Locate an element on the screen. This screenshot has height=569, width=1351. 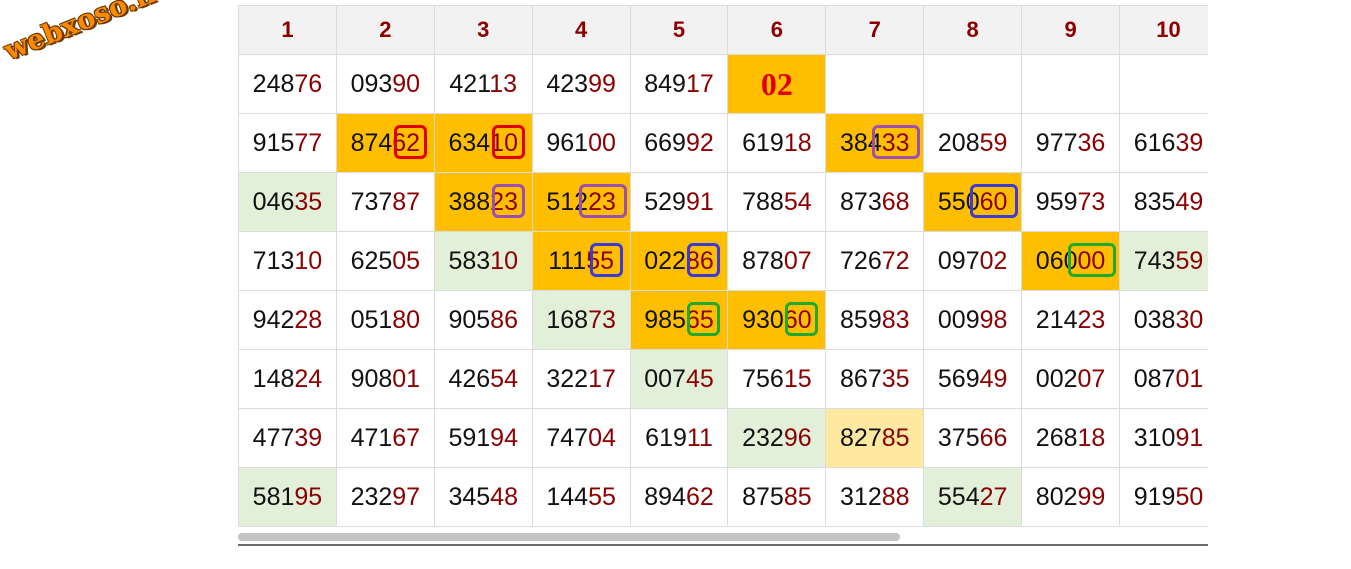
number-cell: 47167 is located at coordinates (385, 438).